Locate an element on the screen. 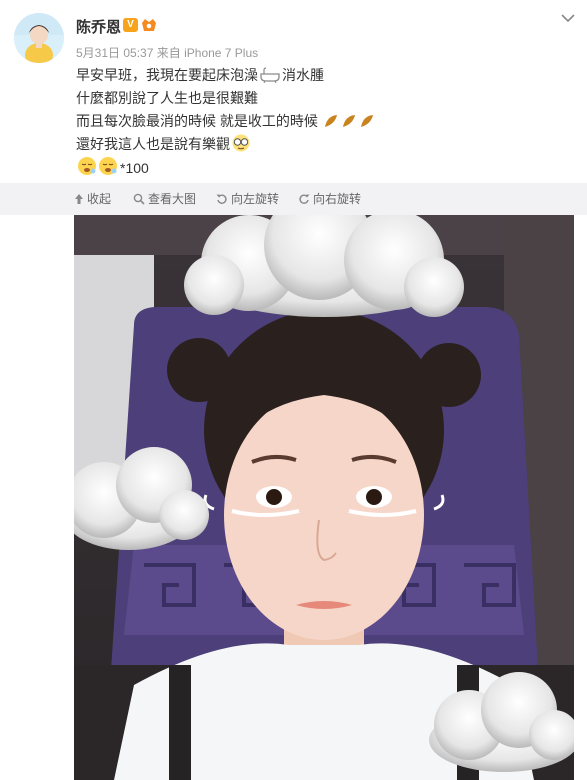  chevron-down-icon is located at coordinates (568, 18).